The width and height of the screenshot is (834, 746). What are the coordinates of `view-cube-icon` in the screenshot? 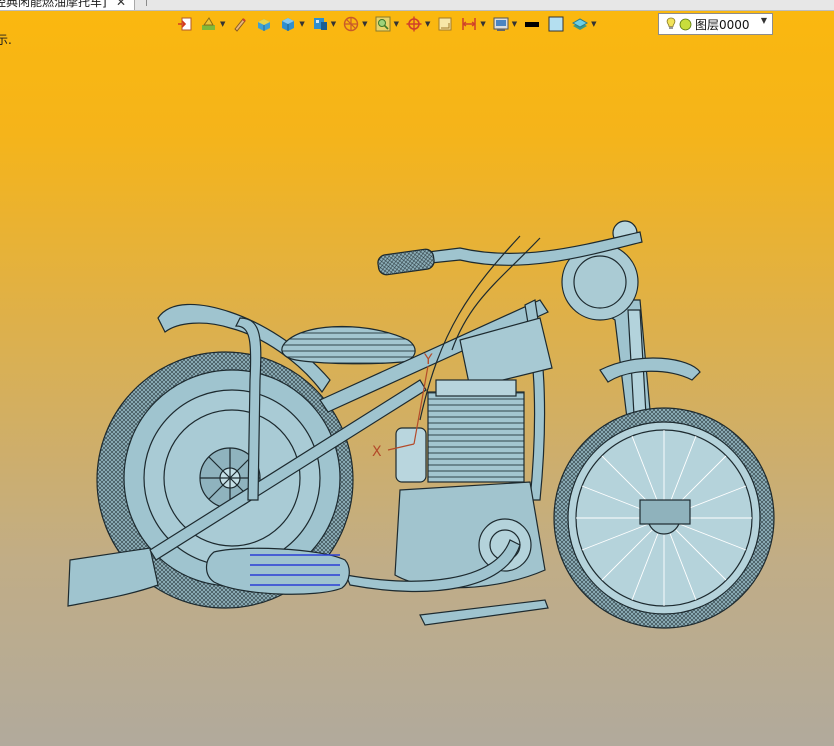 It's located at (320, 24).